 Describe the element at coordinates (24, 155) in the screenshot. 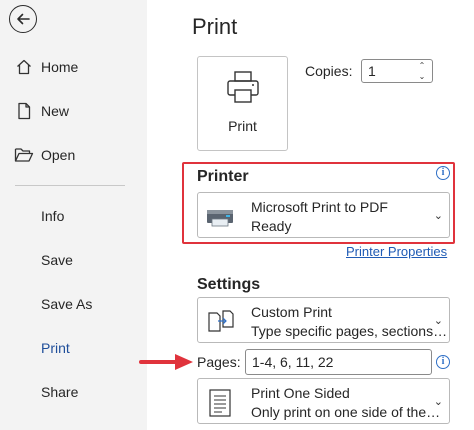

I see `folder-open-icon` at that location.